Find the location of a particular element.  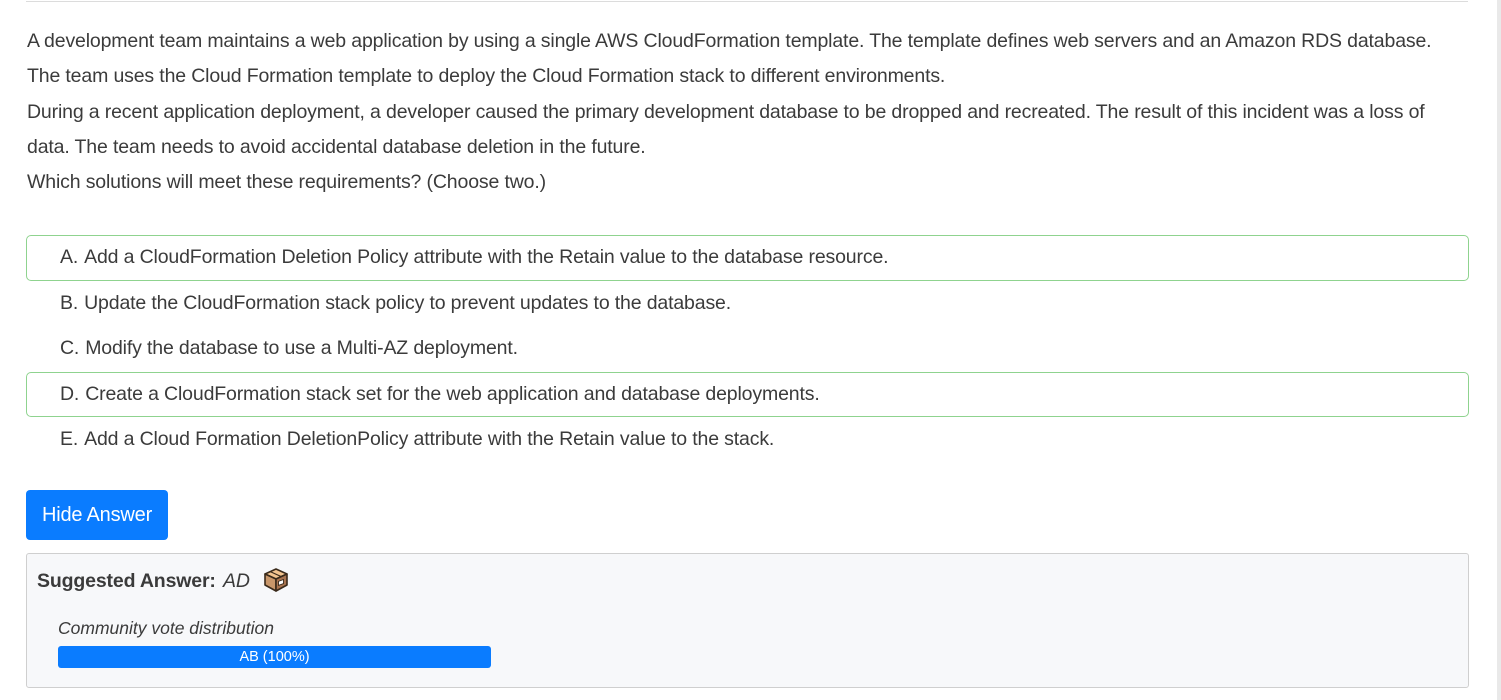

vote-distribution-label: Community vote distribution is located at coordinates (166, 628).